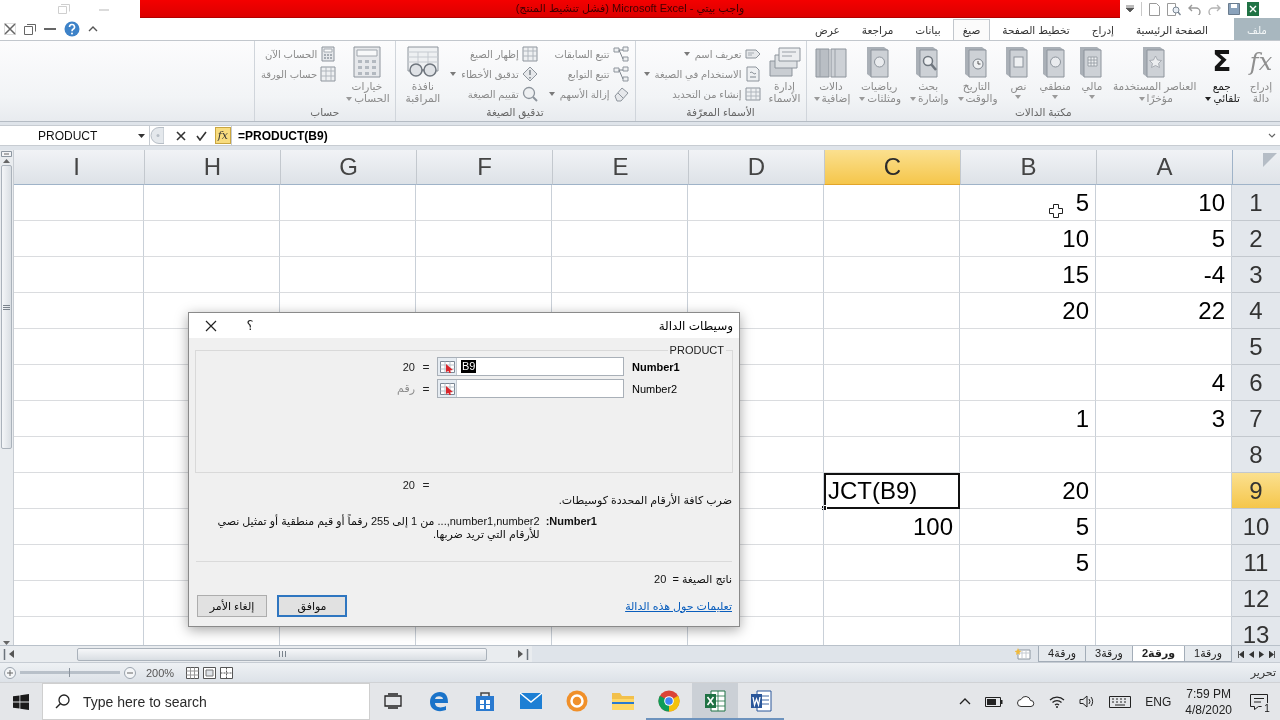 The image size is (1280, 720). I want to click on last-sheet-icon, so click(1271, 654).